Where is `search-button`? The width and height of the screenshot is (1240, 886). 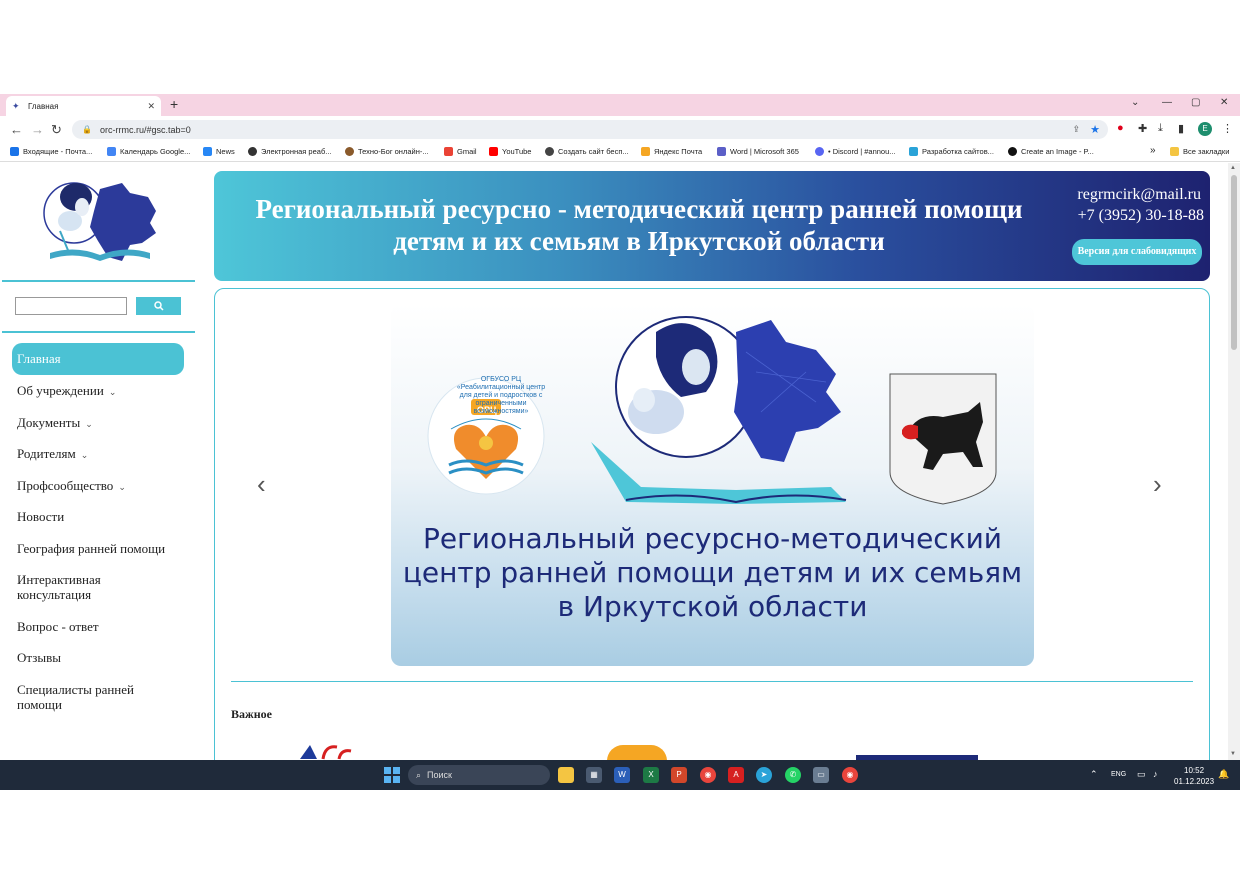 search-button is located at coordinates (158, 306).